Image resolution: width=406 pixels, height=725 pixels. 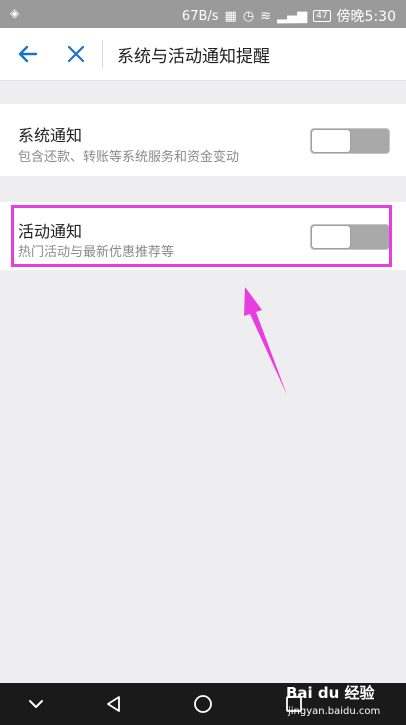 What do you see at coordinates (28, 54) in the screenshot?
I see `back-arrow-icon` at bounding box center [28, 54].